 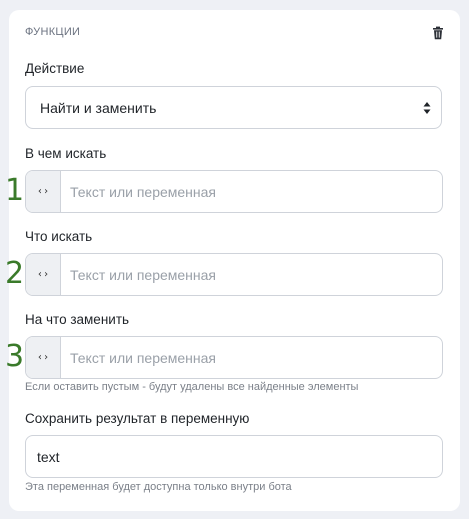 What do you see at coordinates (234, 357) in the screenshot?
I see `replace-with-input: ‹› Текст или переменная` at bounding box center [234, 357].